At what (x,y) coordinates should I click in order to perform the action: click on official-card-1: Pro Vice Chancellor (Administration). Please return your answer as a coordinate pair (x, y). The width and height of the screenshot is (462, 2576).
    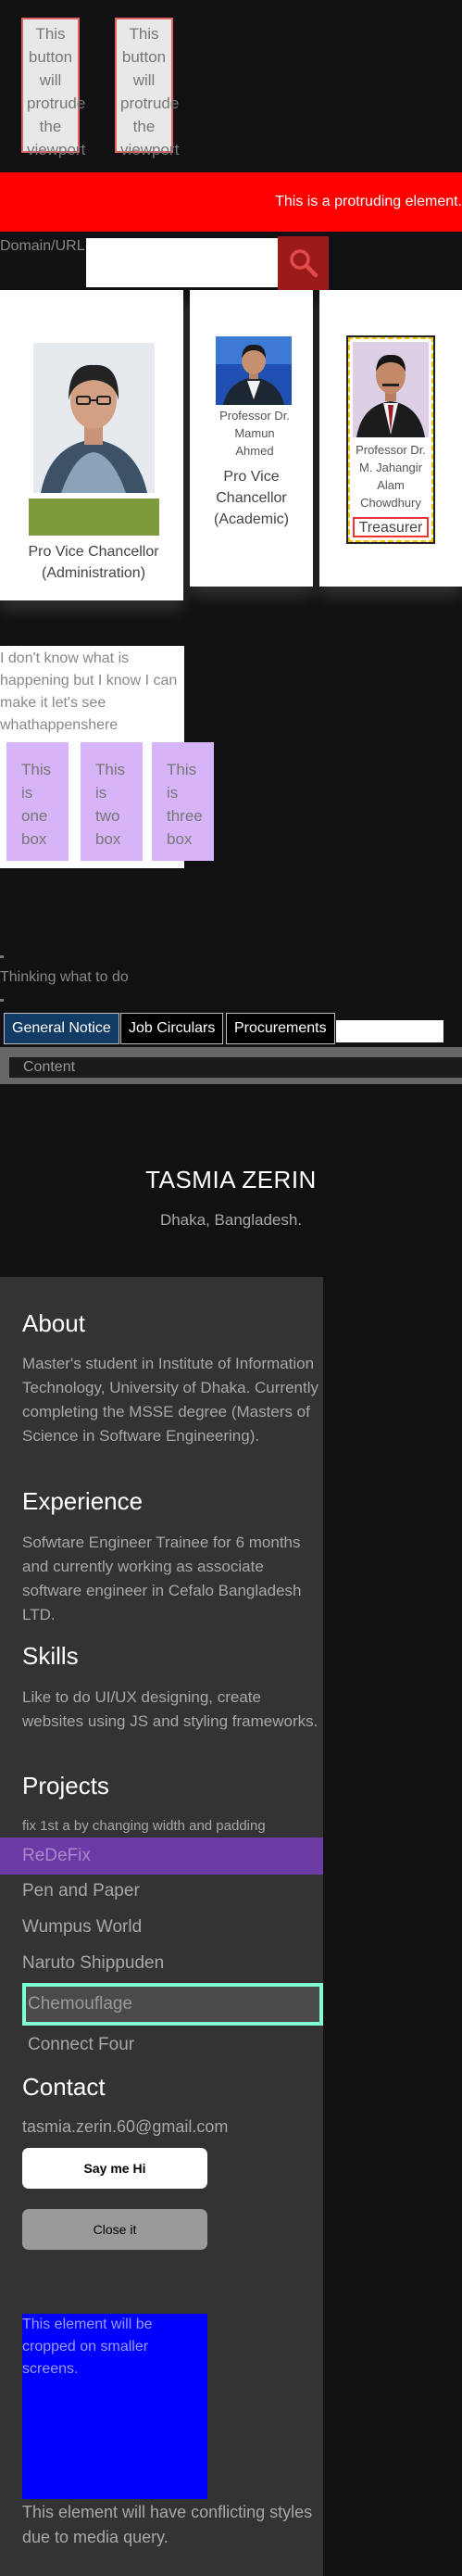
    Looking at the image, I should click on (91, 445).